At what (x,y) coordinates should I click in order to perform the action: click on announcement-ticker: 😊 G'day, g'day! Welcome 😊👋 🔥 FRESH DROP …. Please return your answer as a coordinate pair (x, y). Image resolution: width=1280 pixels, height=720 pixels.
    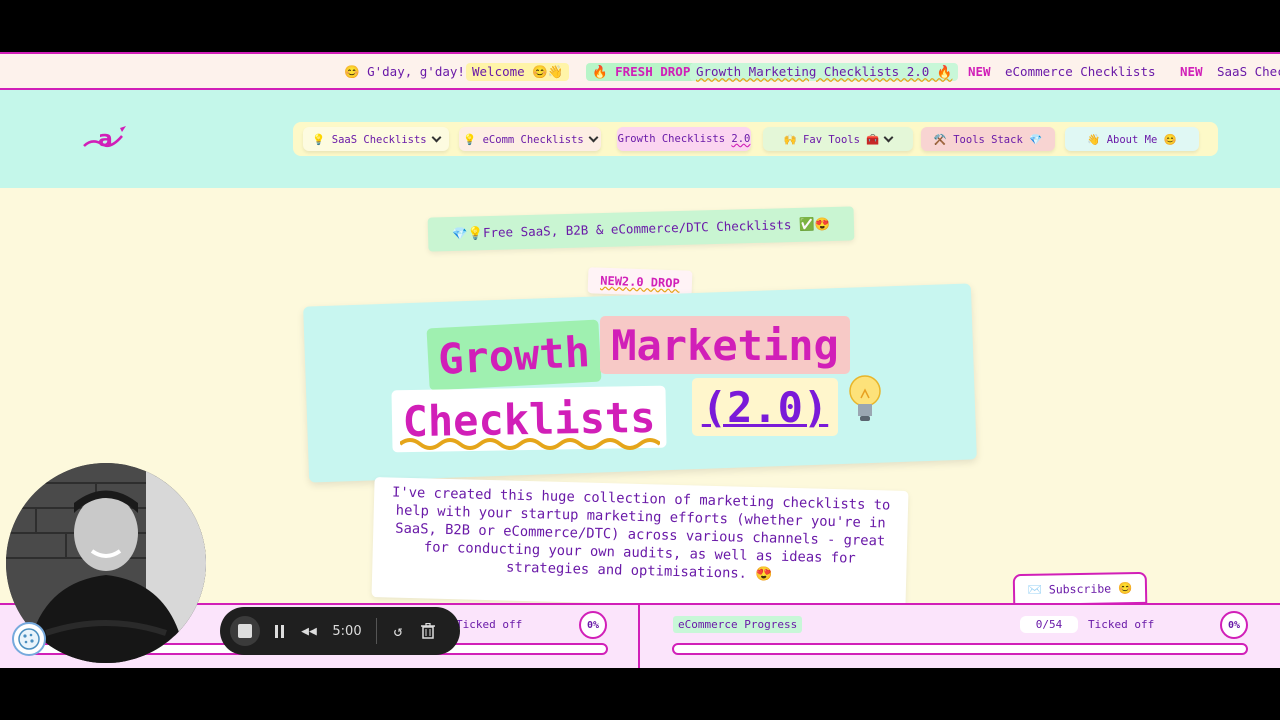
    Looking at the image, I should click on (640, 71).